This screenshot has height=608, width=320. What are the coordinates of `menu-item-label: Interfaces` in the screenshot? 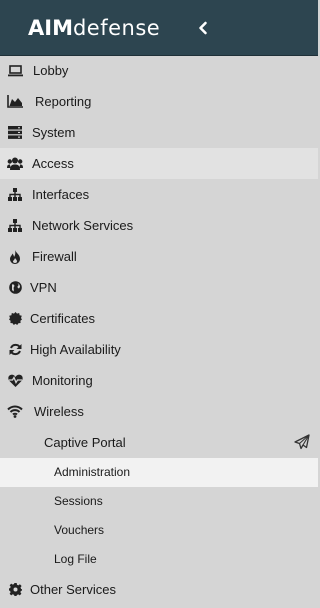 It's located at (61, 194).